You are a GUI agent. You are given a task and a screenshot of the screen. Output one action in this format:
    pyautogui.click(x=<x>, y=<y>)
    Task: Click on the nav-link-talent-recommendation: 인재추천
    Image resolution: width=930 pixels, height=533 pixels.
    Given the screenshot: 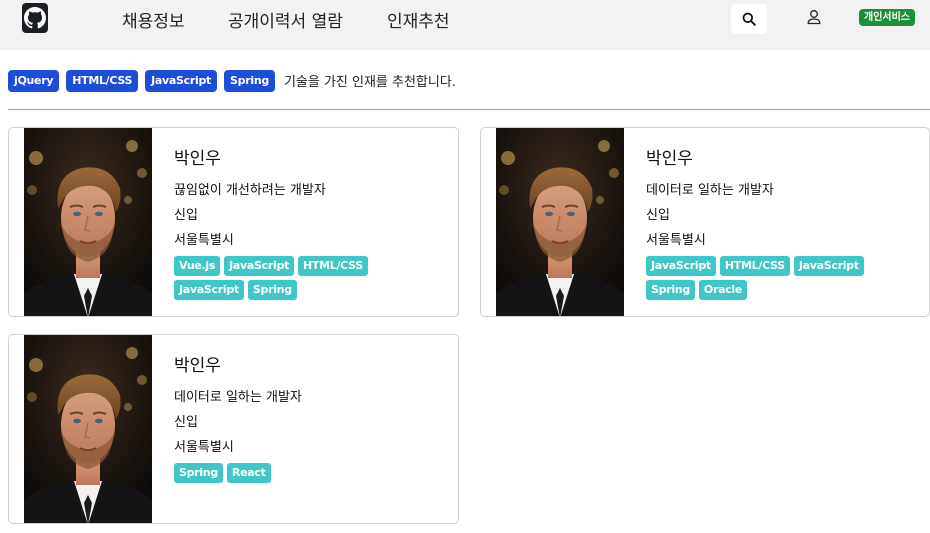 What is the action you would take?
    pyautogui.click(x=418, y=19)
    